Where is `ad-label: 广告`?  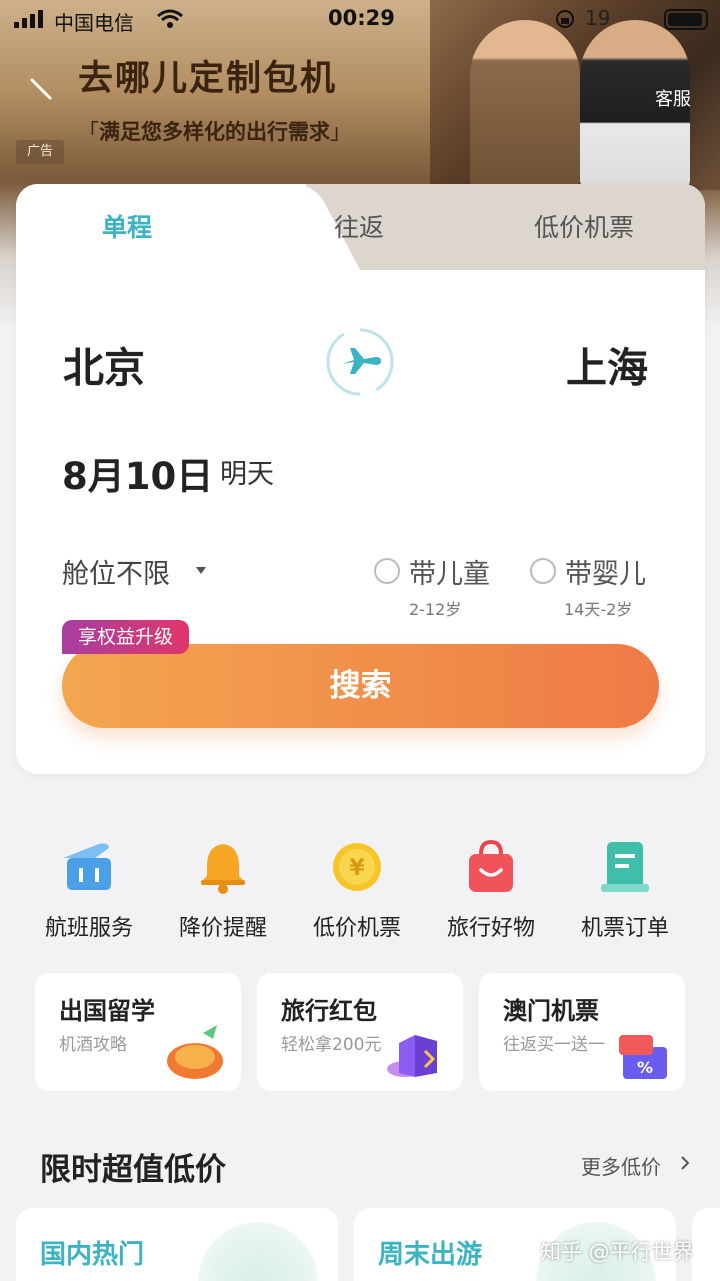
ad-label: 广告 is located at coordinates (40, 152).